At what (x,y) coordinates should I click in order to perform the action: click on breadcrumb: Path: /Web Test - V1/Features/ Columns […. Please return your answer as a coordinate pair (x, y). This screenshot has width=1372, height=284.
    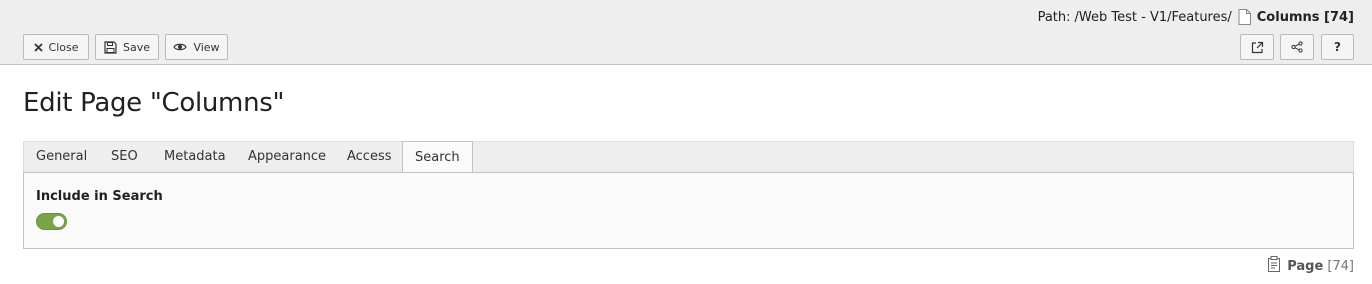
    Looking at the image, I should click on (1196, 17).